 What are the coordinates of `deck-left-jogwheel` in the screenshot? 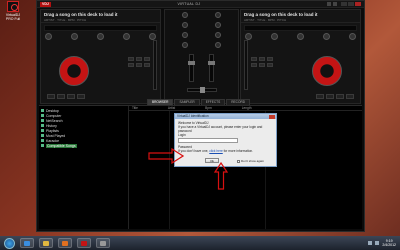 It's located at (74, 71).